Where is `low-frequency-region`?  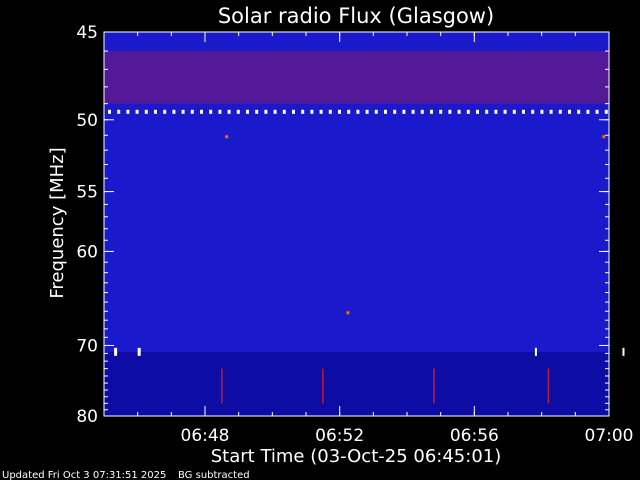 low-frequency-region is located at coordinates (356, 383).